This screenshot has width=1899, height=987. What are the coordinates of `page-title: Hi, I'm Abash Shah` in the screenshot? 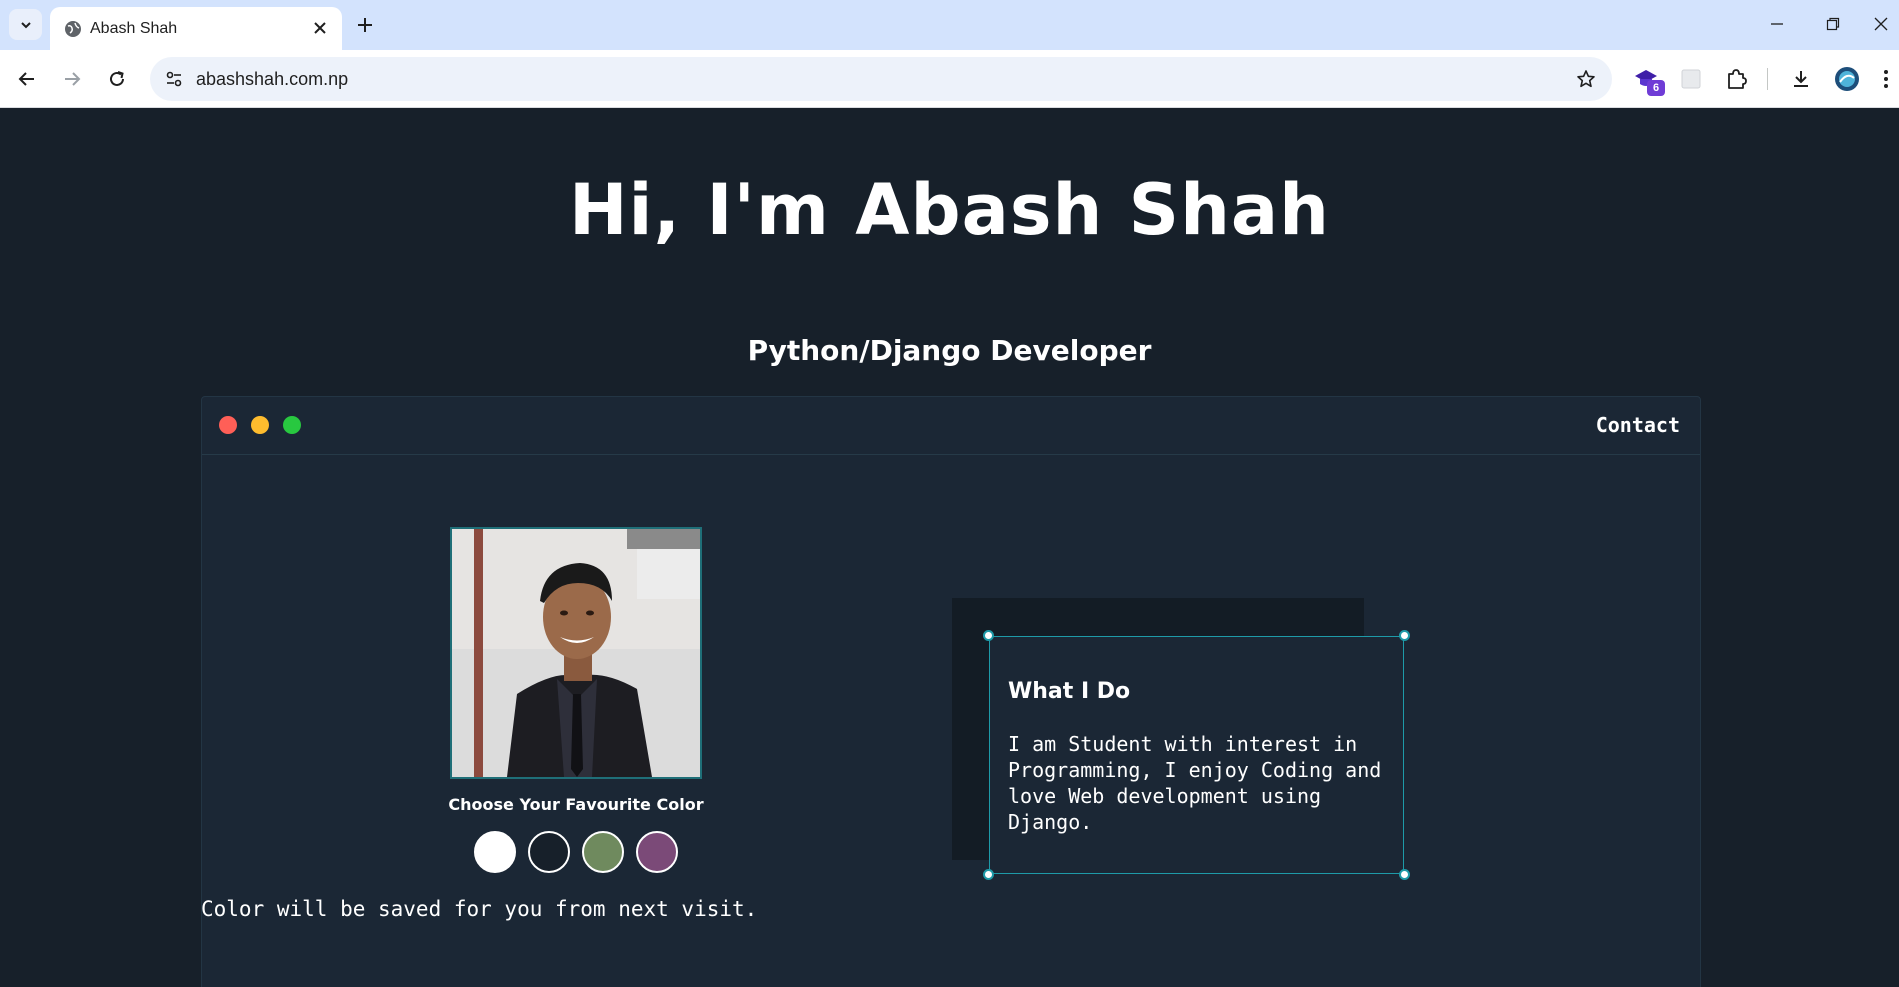 It's located at (949, 210).